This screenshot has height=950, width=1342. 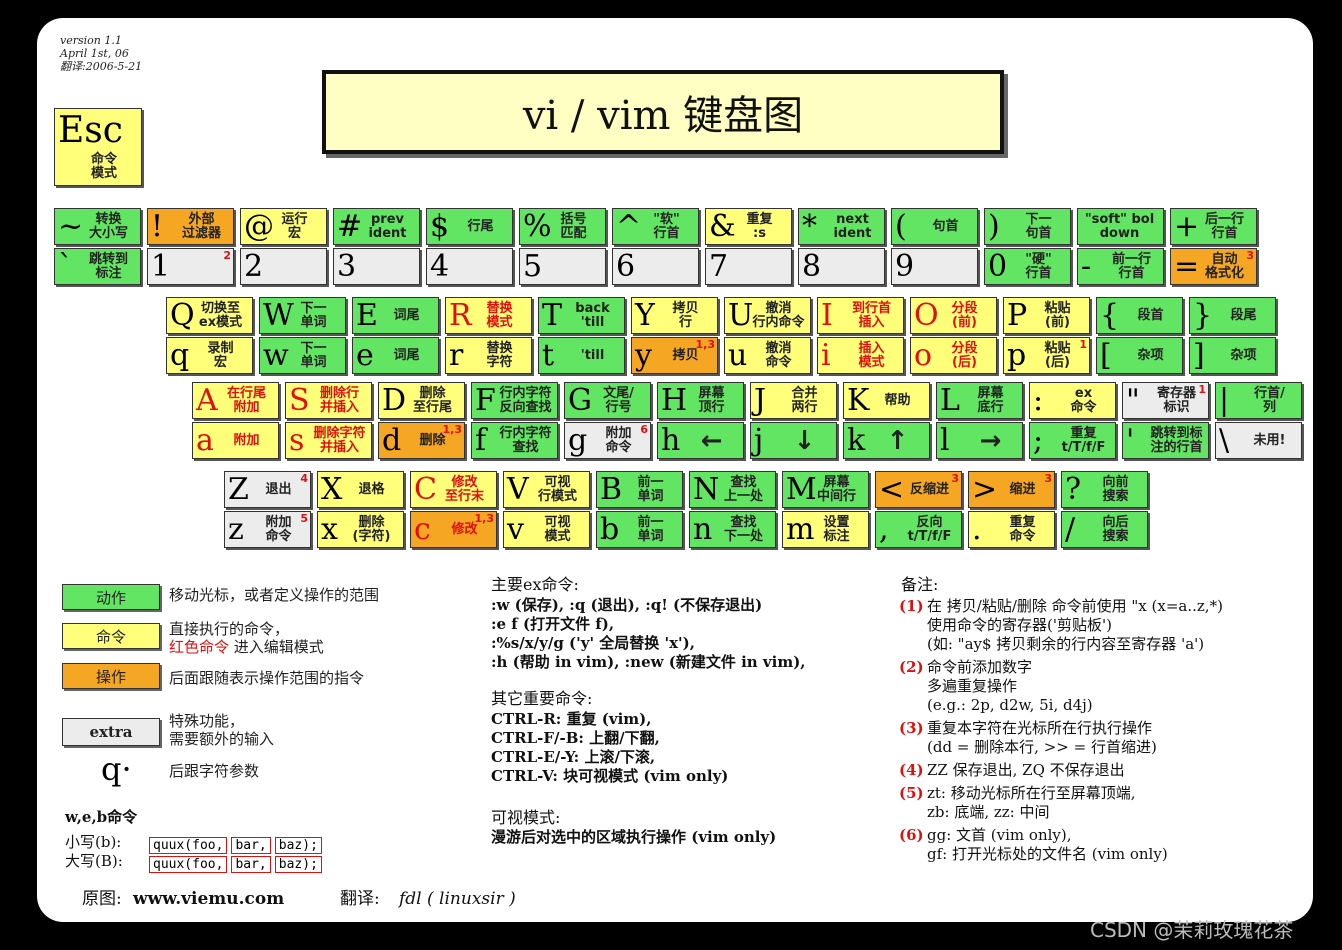 What do you see at coordinates (283, 226) in the screenshot?
I see `key-upper-half: @ 运行 宏` at bounding box center [283, 226].